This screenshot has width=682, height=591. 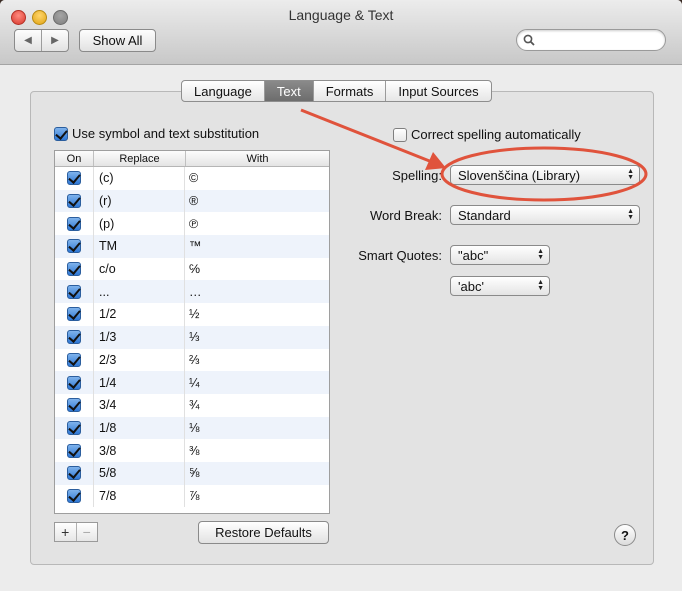 I want to click on with-cell: ℗, so click(x=256, y=224).